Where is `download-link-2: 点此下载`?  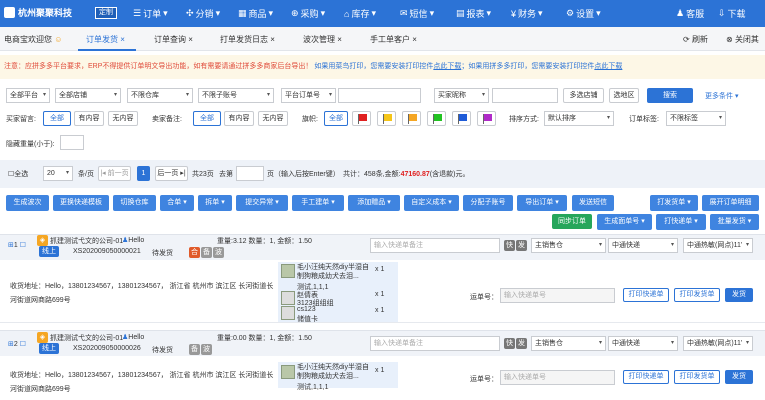
download-link-2: 点此下载 is located at coordinates (608, 66).